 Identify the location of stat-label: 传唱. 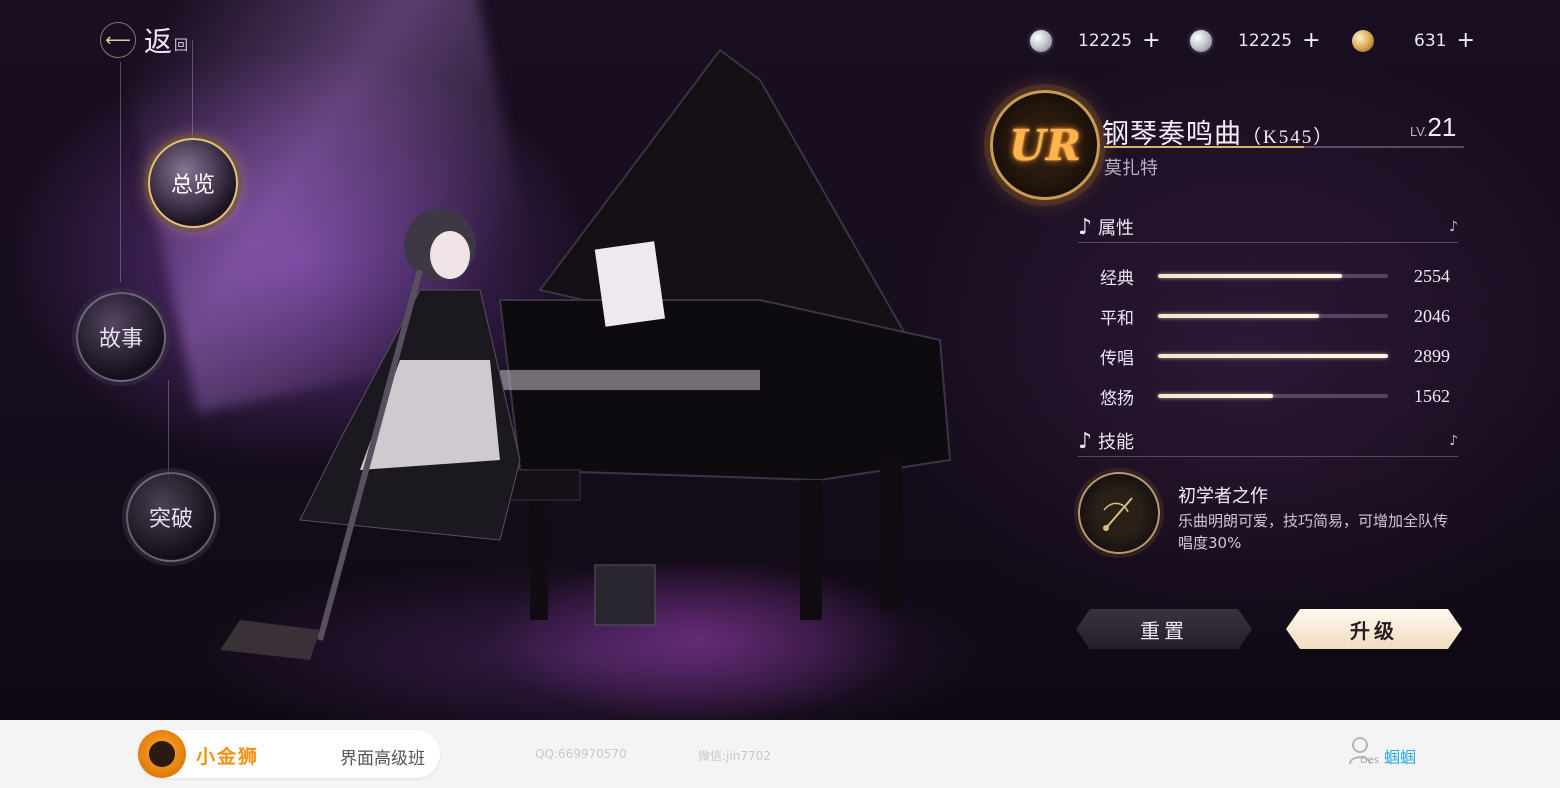
(1117, 358).